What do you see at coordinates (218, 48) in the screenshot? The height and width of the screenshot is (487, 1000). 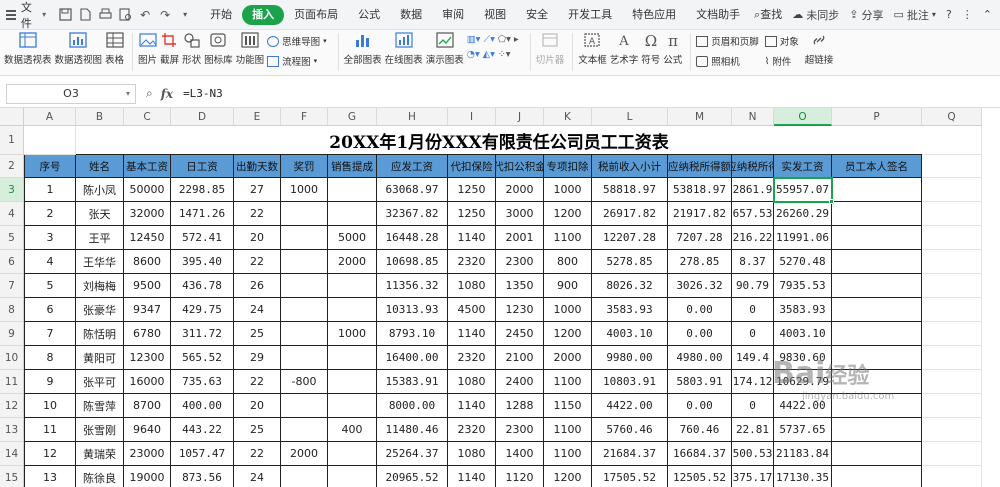 I see `icon-library-button: 图标库` at bounding box center [218, 48].